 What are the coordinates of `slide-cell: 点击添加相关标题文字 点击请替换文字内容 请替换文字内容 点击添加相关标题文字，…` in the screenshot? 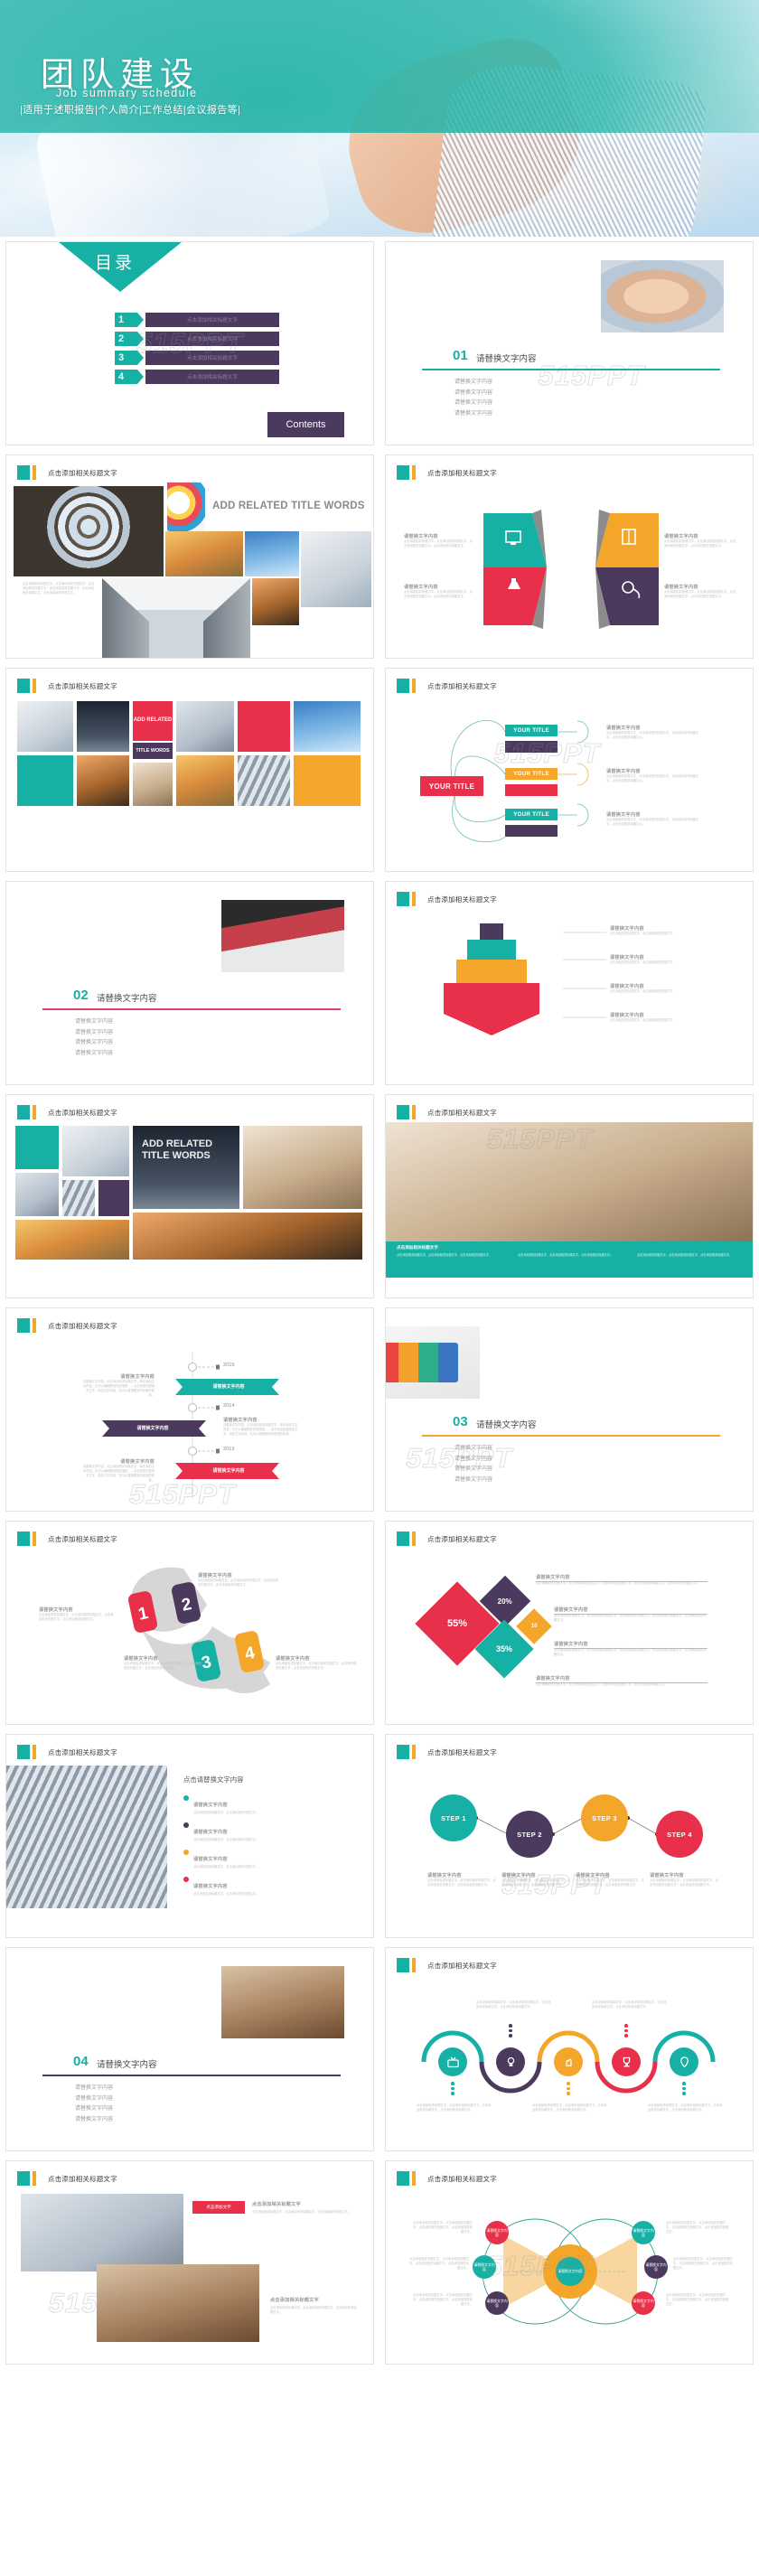 It's located at (190, 1836).